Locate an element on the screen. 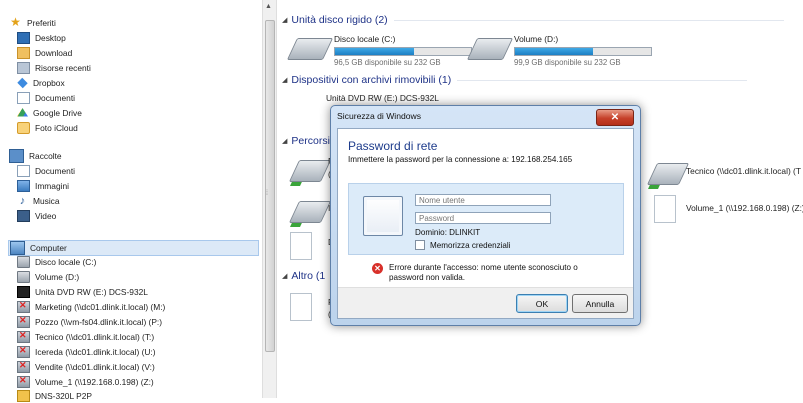 The image size is (803, 403). scroll-up-arrow-icon: ▲ is located at coordinates (268, 6).